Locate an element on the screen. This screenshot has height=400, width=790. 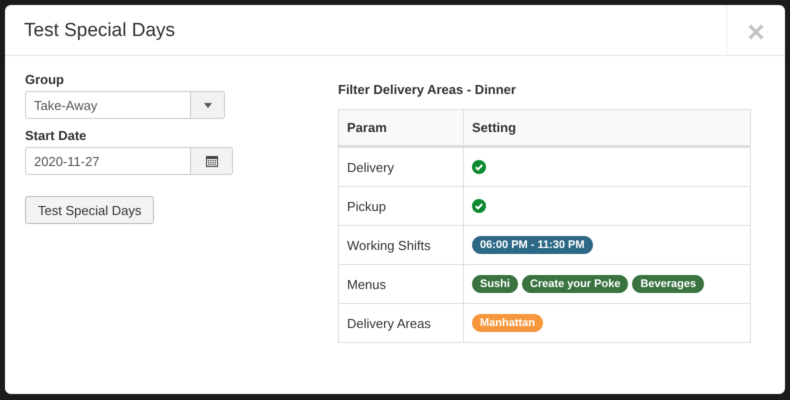
tag: Sushi is located at coordinates (495, 284).